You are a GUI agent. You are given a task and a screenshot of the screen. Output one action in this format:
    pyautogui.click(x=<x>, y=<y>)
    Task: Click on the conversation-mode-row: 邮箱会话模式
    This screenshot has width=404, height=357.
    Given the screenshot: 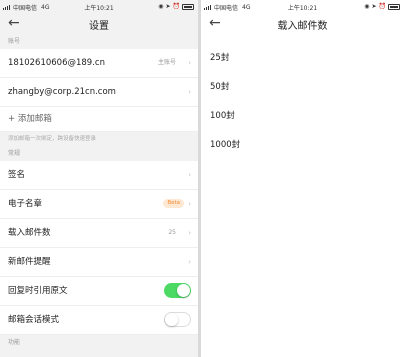 What is the action you would take?
    pyautogui.click(x=99, y=320)
    